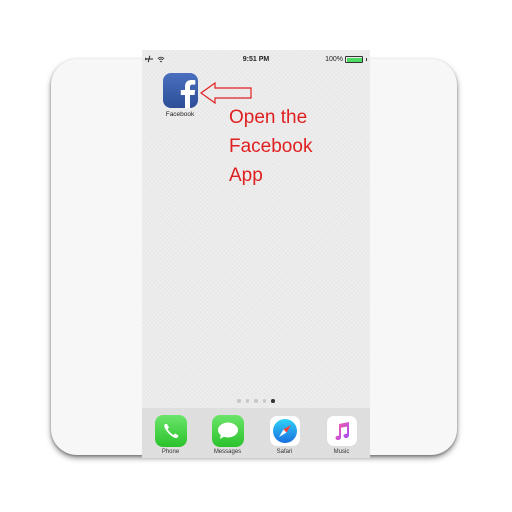 The width and height of the screenshot is (512, 512). I want to click on safari-icon, so click(284, 431).